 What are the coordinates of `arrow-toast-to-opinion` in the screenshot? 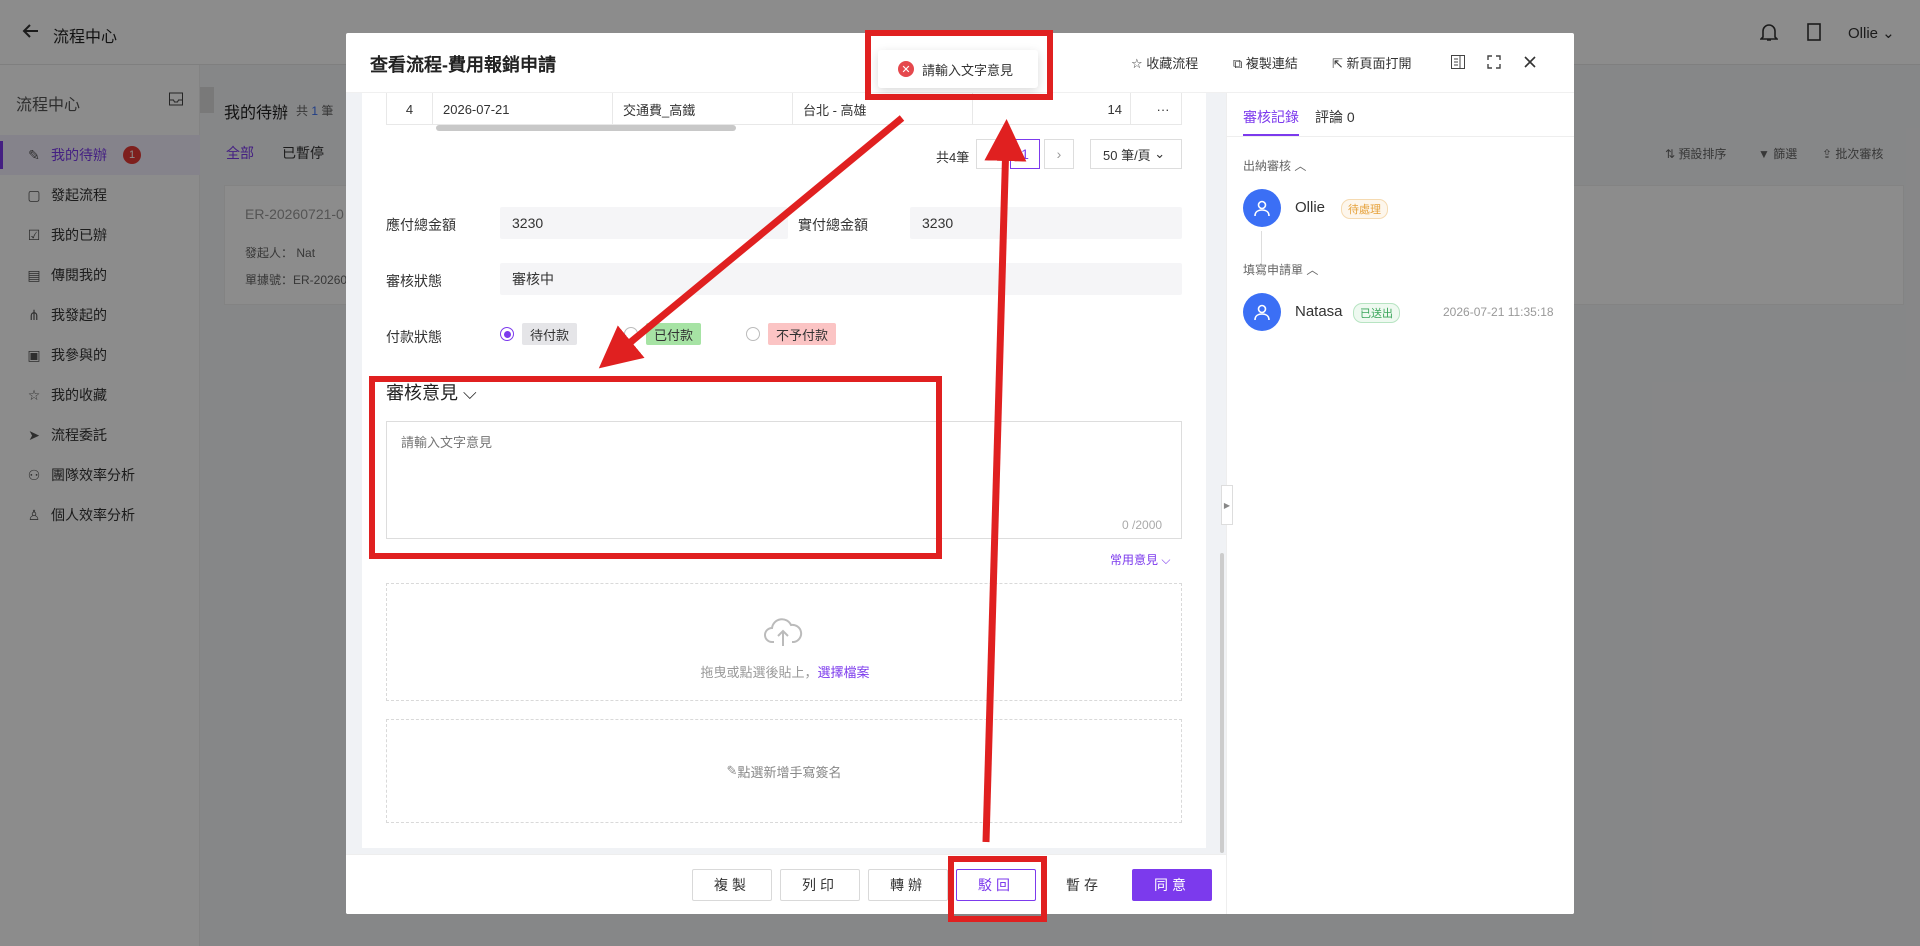 It's located at (751, 242).